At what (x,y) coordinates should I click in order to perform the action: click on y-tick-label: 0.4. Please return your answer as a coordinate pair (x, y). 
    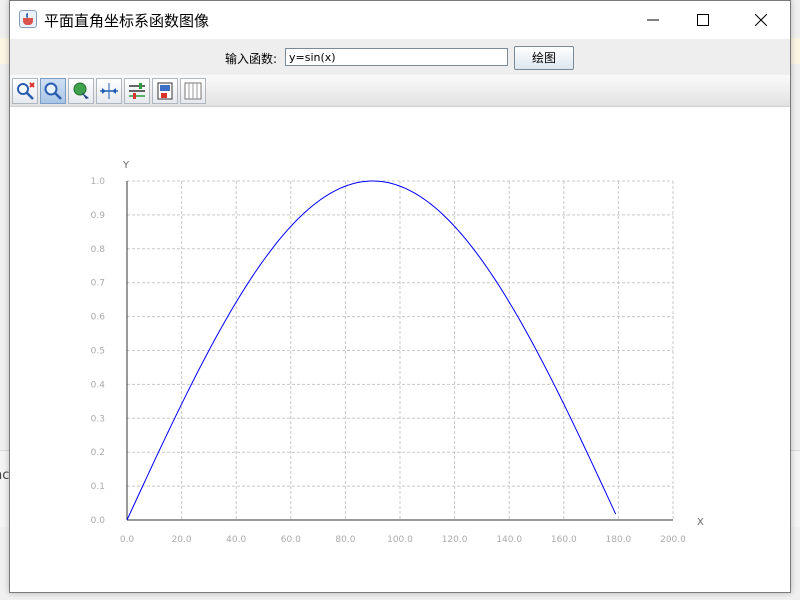
    Looking at the image, I should click on (98, 385).